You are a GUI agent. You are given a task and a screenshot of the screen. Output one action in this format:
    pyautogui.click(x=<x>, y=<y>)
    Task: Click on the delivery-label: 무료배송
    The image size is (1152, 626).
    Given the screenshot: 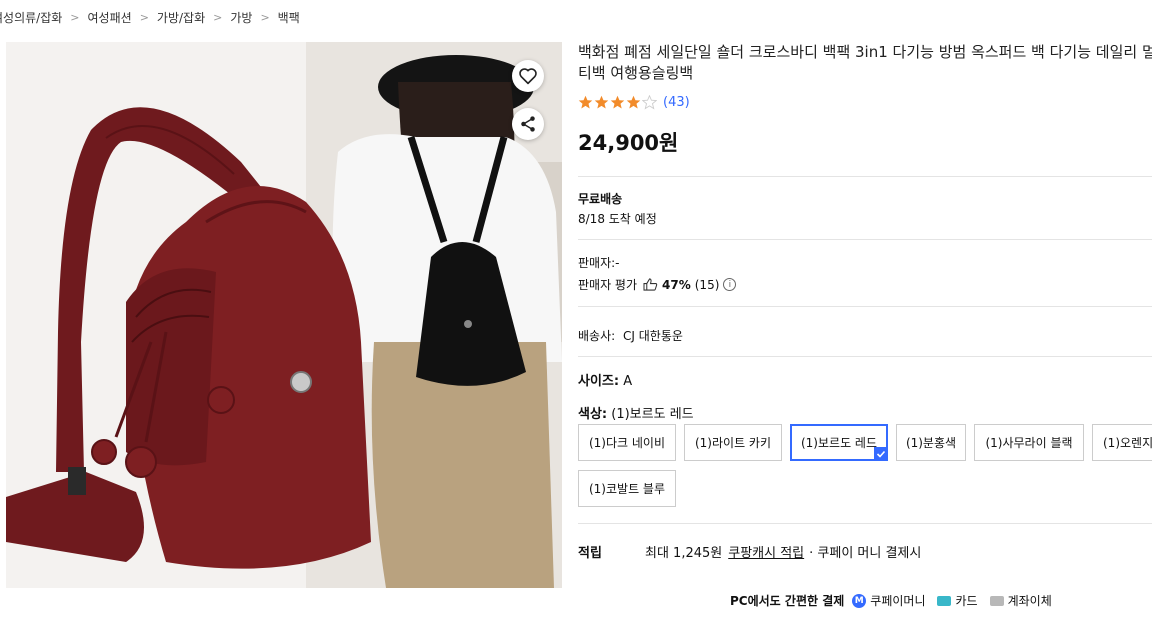 What is the action you would take?
    pyautogui.click(x=600, y=199)
    